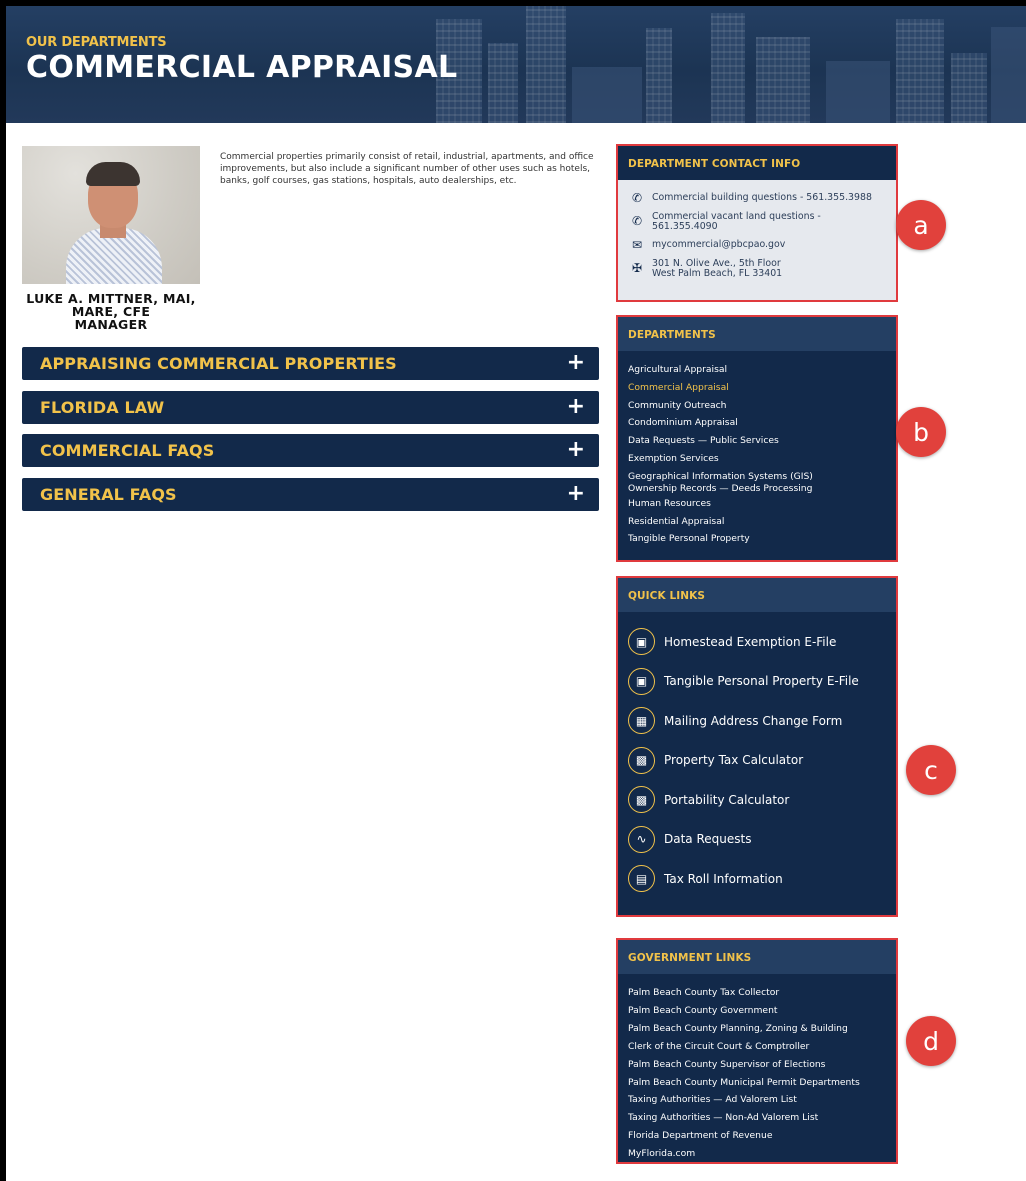  Describe the element at coordinates (96, 42) in the screenshot. I see `page-kicker: OUR DEPARTMENTS` at that location.